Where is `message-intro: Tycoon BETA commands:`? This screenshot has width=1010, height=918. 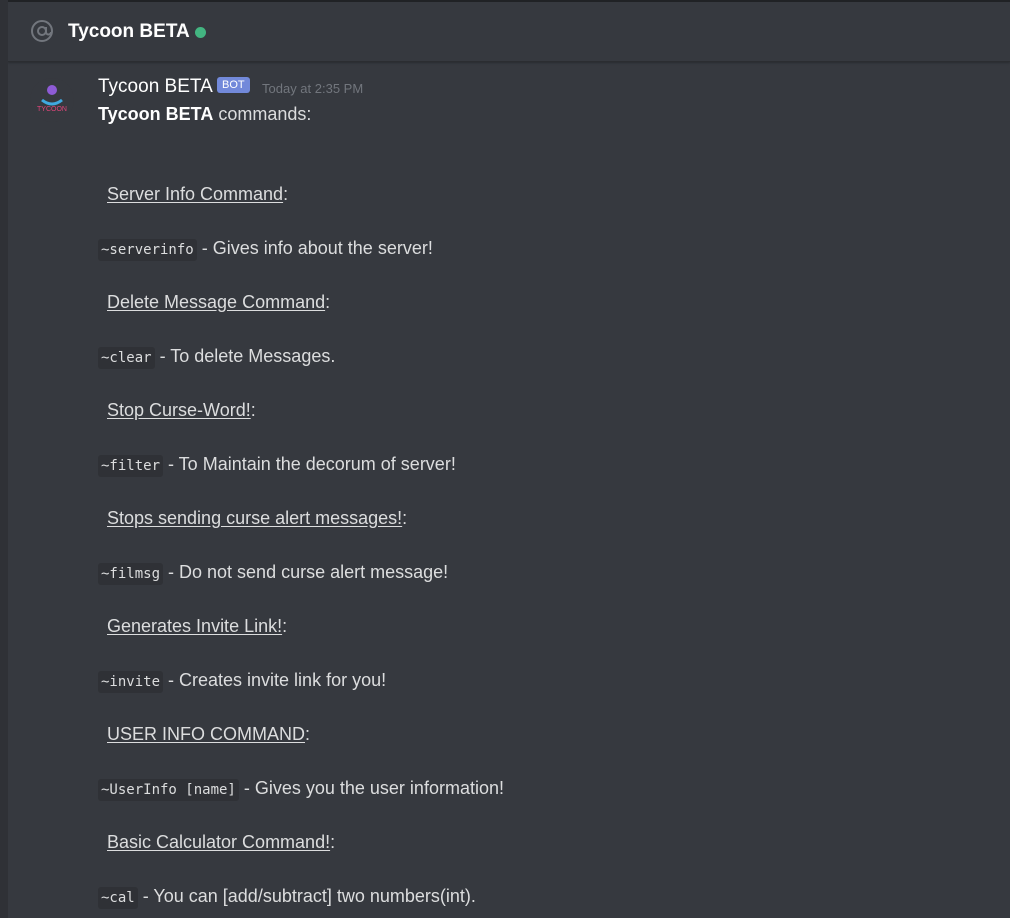 message-intro: Tycoon BETA commands: is located at coordinates (204, 114).